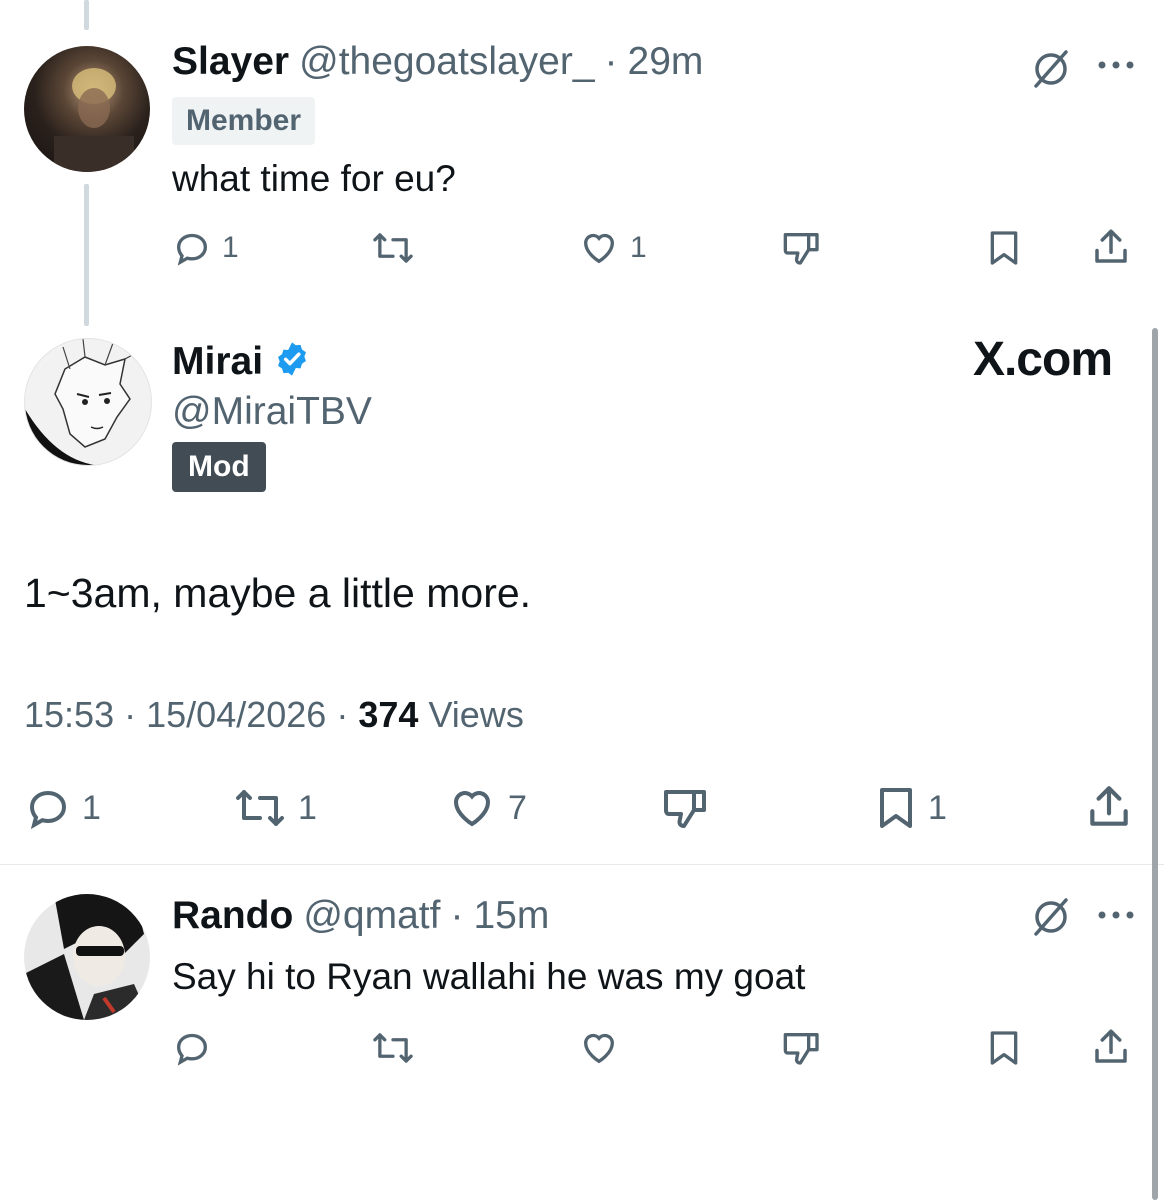 This screenshot has width=1164, height=1200. Describe the element at coordinates (87, 109) in the screenshot. I see `slayer-avatar` at that location.